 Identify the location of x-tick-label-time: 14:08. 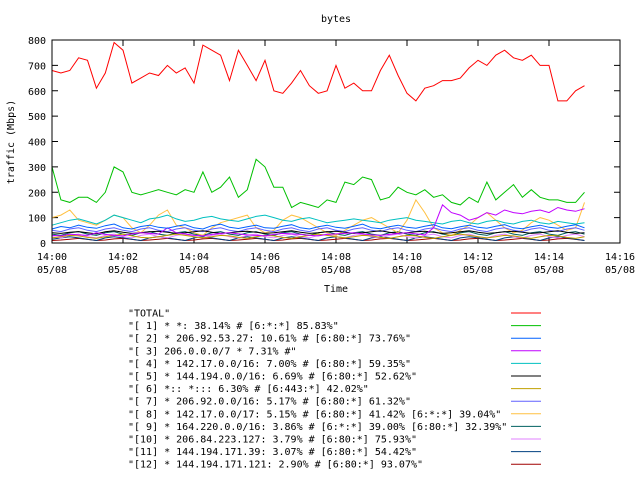
(336, 257).